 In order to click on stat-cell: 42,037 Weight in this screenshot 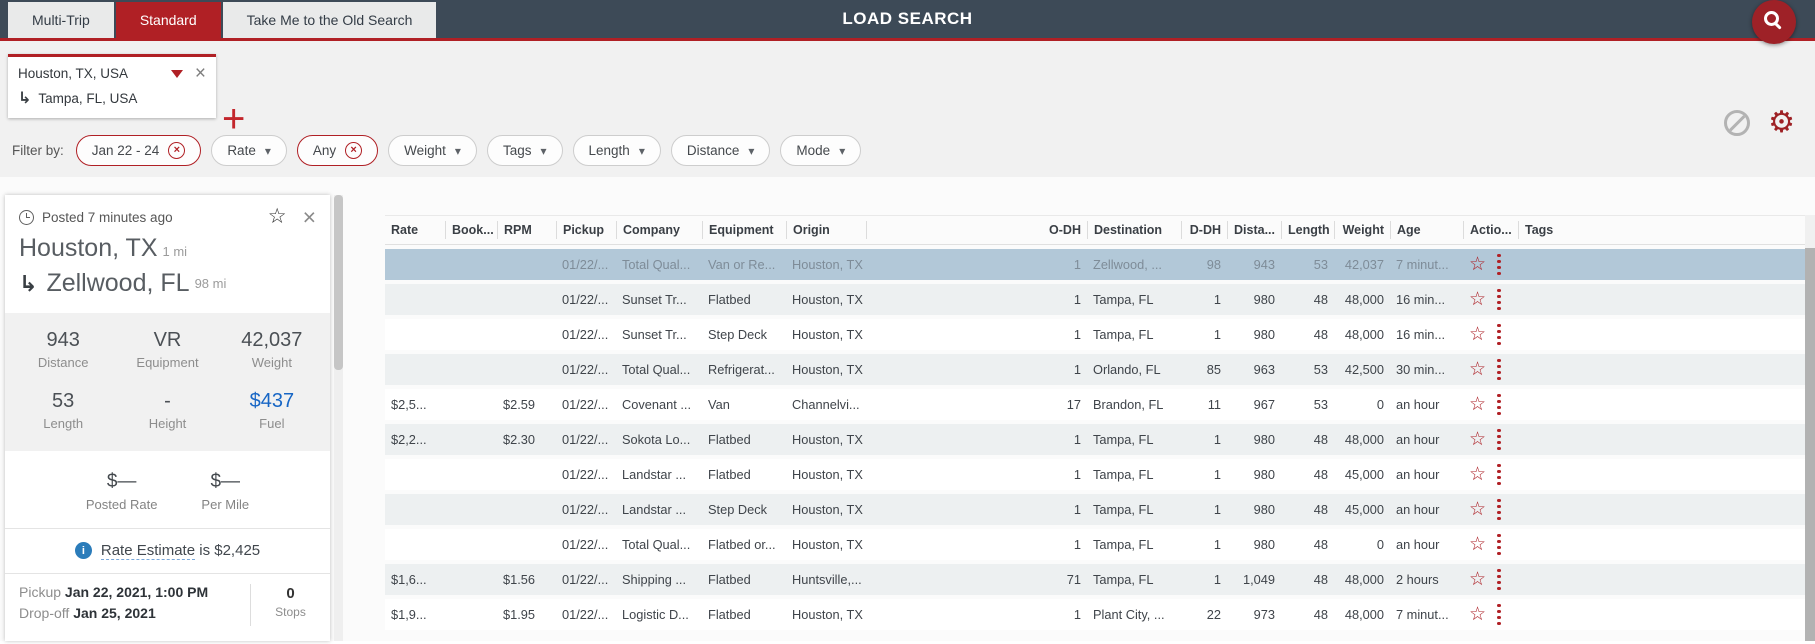, I will do `click(272, 349)`.